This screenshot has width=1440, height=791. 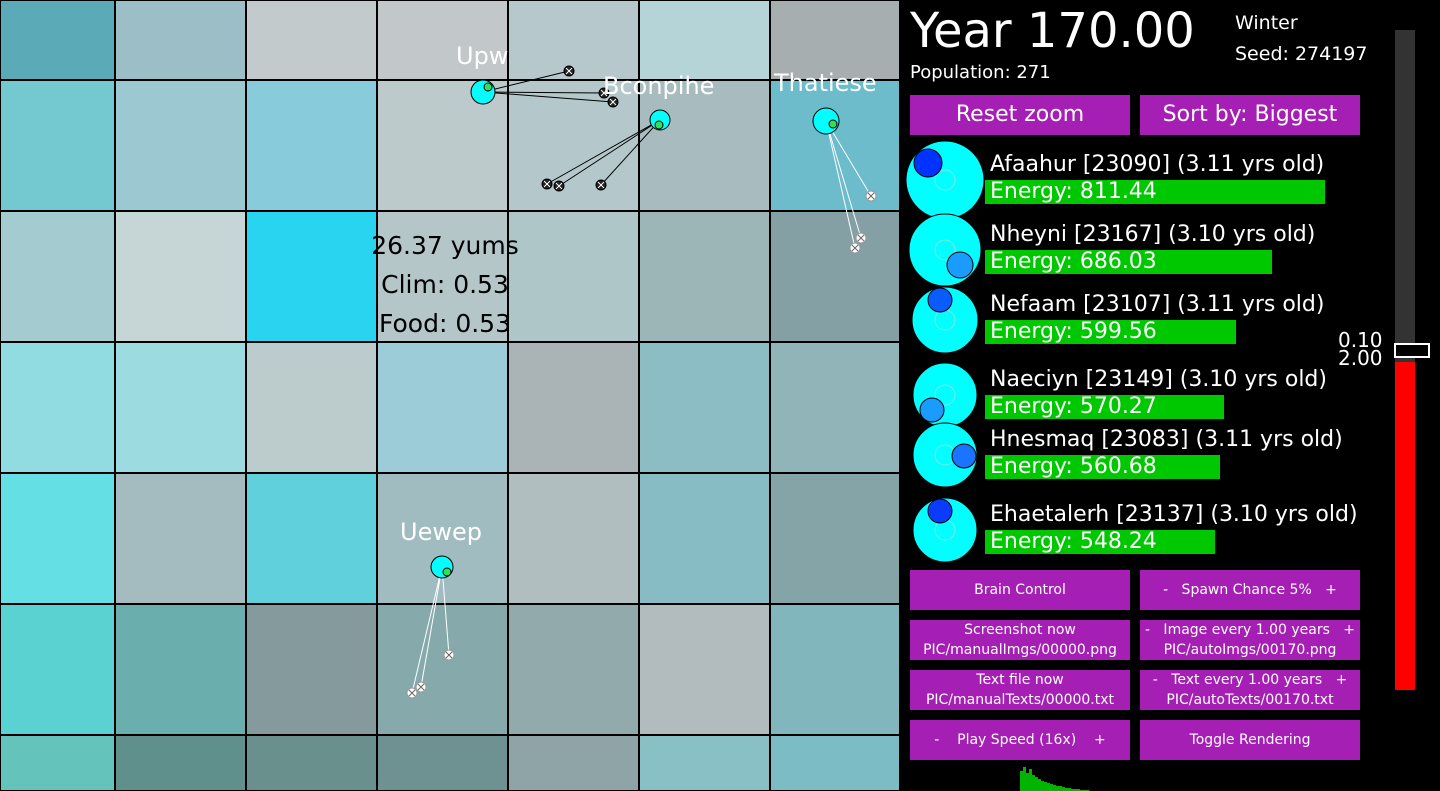 What do you see at coordinates (1250, 115) in the screenshot?
I see `sort-by-button: Sort by: Biggest` at bounding box center [1250, 115].